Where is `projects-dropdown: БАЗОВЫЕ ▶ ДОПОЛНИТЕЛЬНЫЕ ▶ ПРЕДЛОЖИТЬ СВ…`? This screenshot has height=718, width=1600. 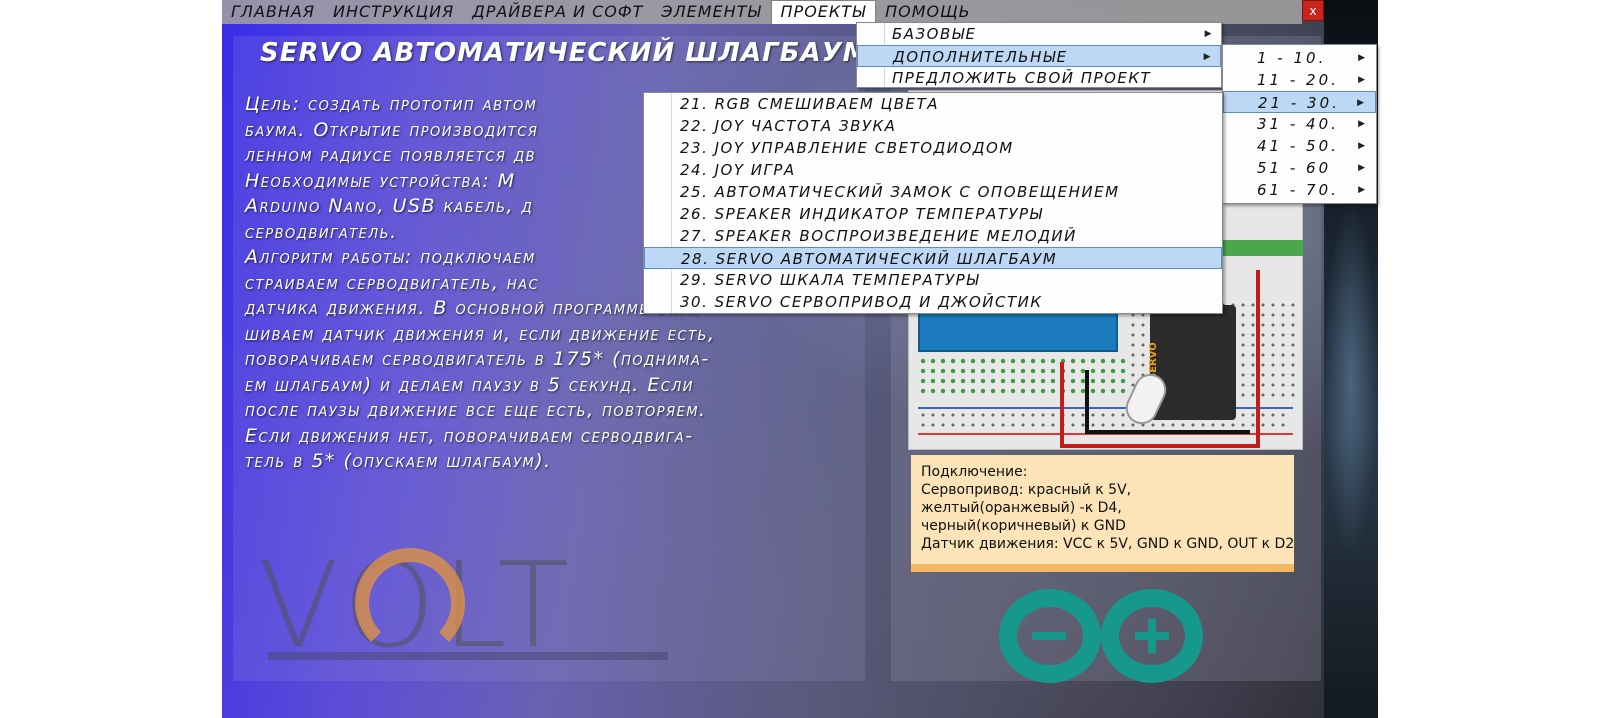
projects-dropdown: БАЗОВЫЕ ▶ ДОПОЛНИТЕЛЬНЫЕ ▶ ПРЕДЛОЖИТЬ СВ… is located at coordinates (1039, 55).